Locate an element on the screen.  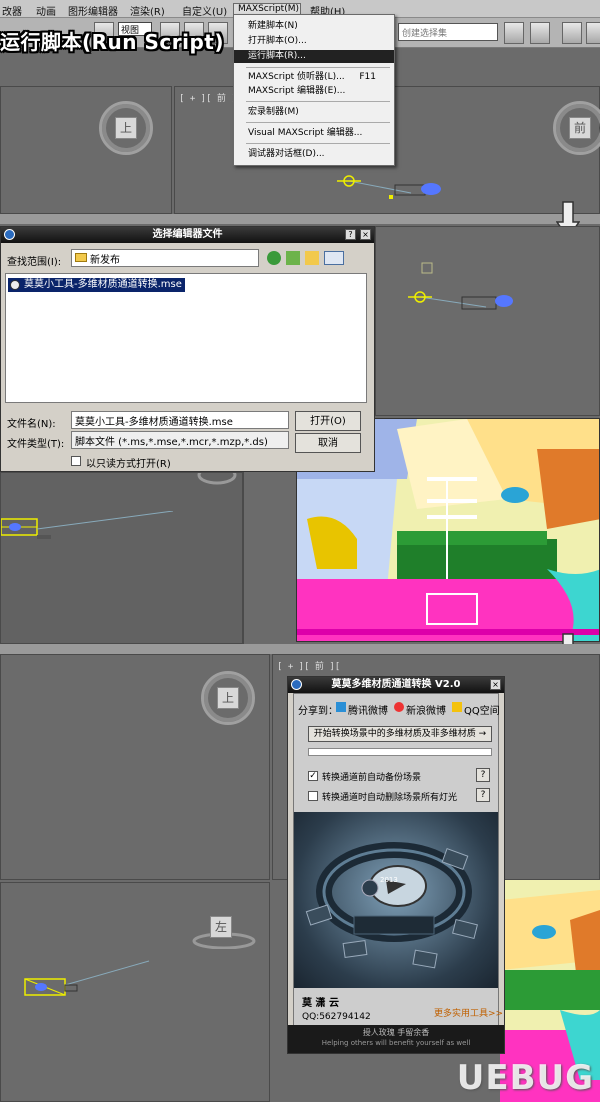
file-item-name: 莫莫小工具-多维材质通道转换.mse is located at coordinates (103, 284).